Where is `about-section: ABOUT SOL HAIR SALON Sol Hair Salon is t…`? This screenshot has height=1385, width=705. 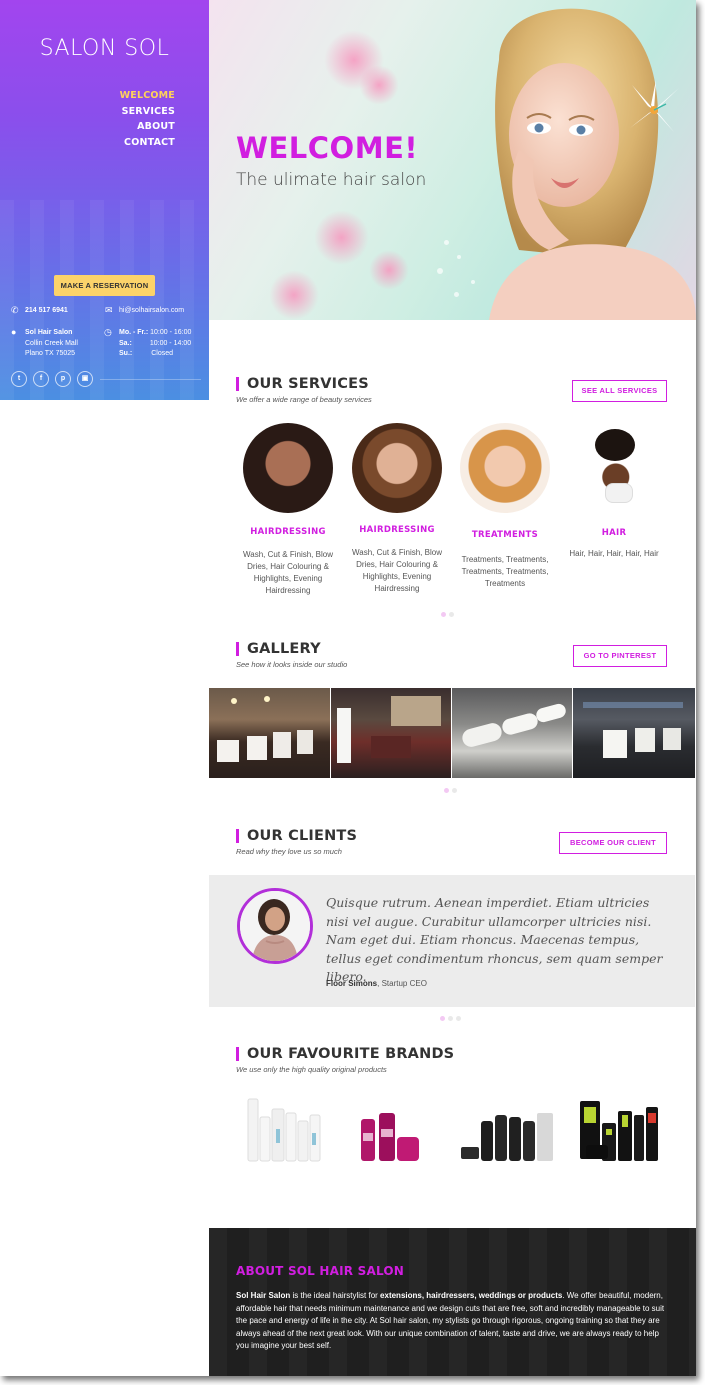 about-section: ABOUT SOL HAIR SALON Sol Hair Salon is t… is located at coordinates (452, 1302).